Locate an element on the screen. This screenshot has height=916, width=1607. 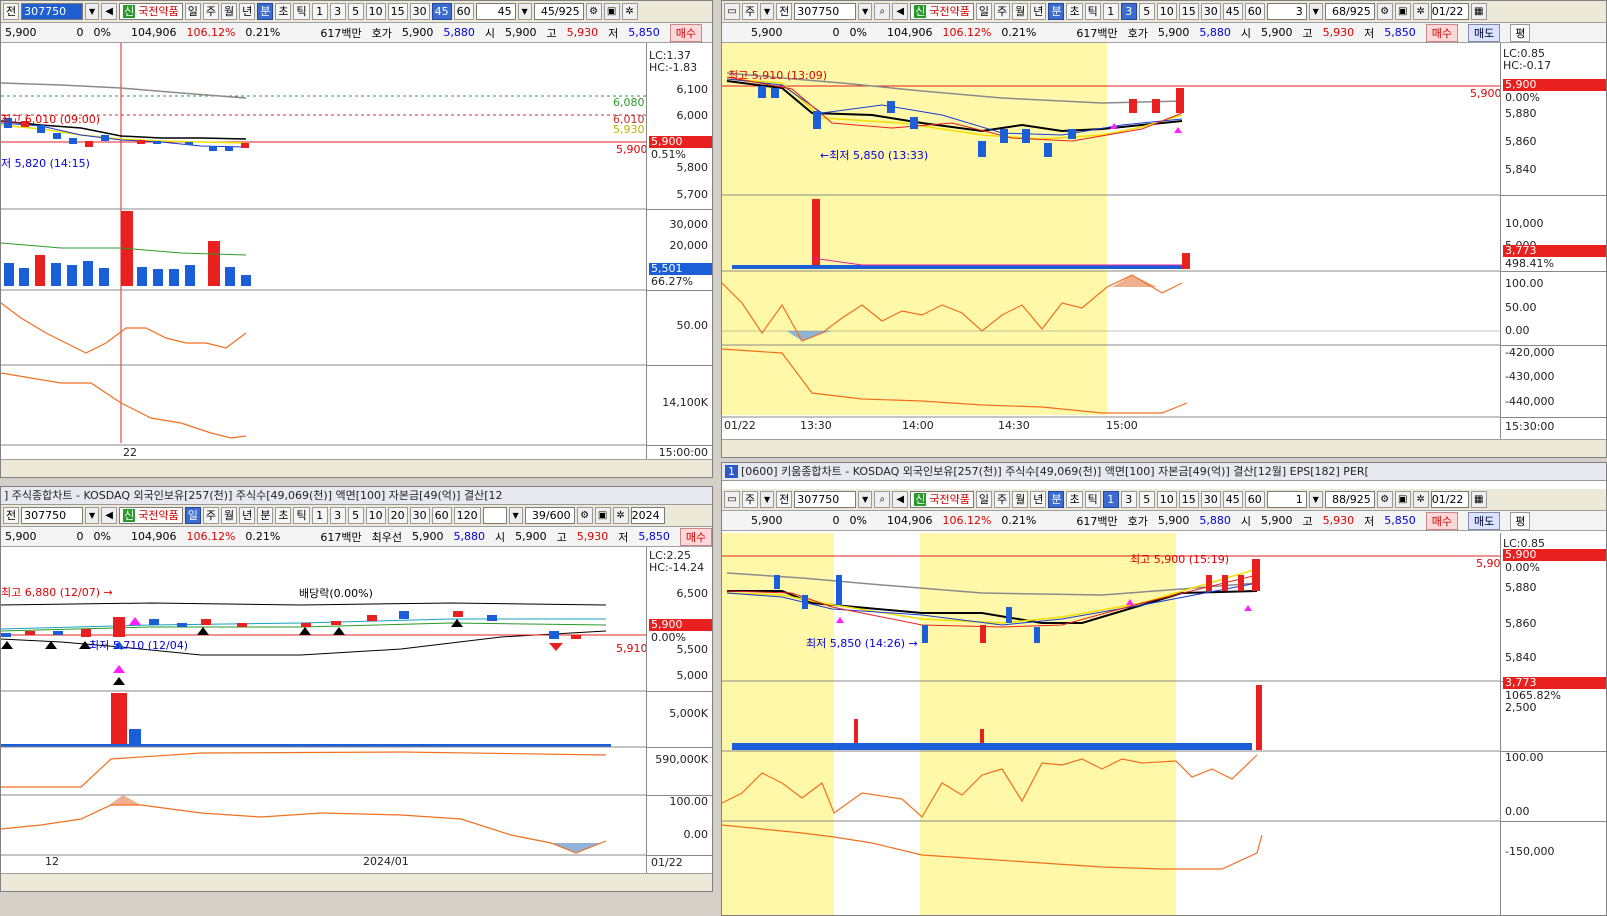
interval-input: 1 is located at coordinates (1286, 499).